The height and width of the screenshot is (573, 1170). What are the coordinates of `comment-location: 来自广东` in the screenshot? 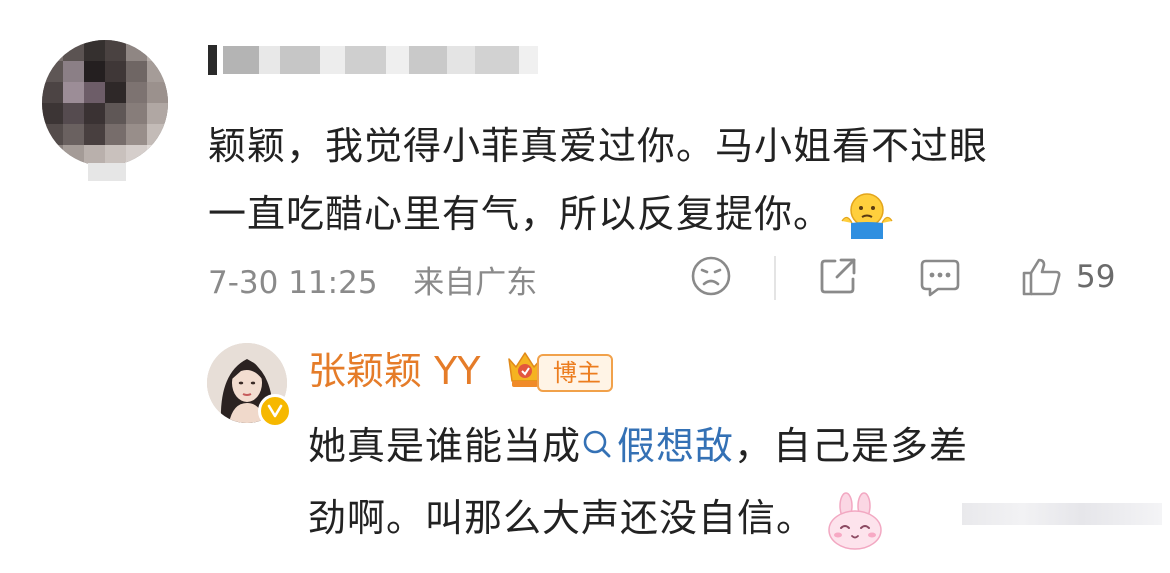 It's located at (475, 283).